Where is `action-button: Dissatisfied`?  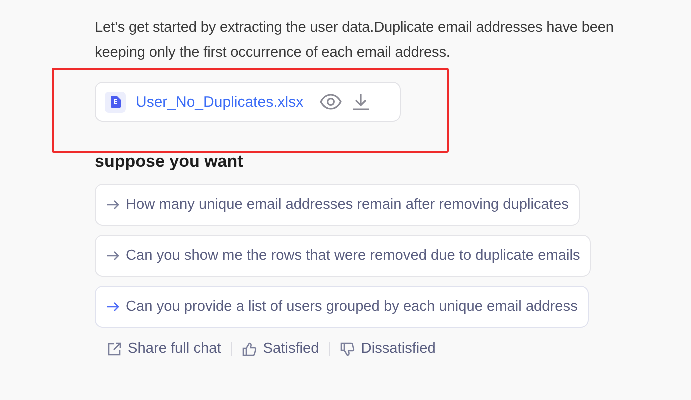 action-button: Dissatisfied is located at coordinates (388, 349).